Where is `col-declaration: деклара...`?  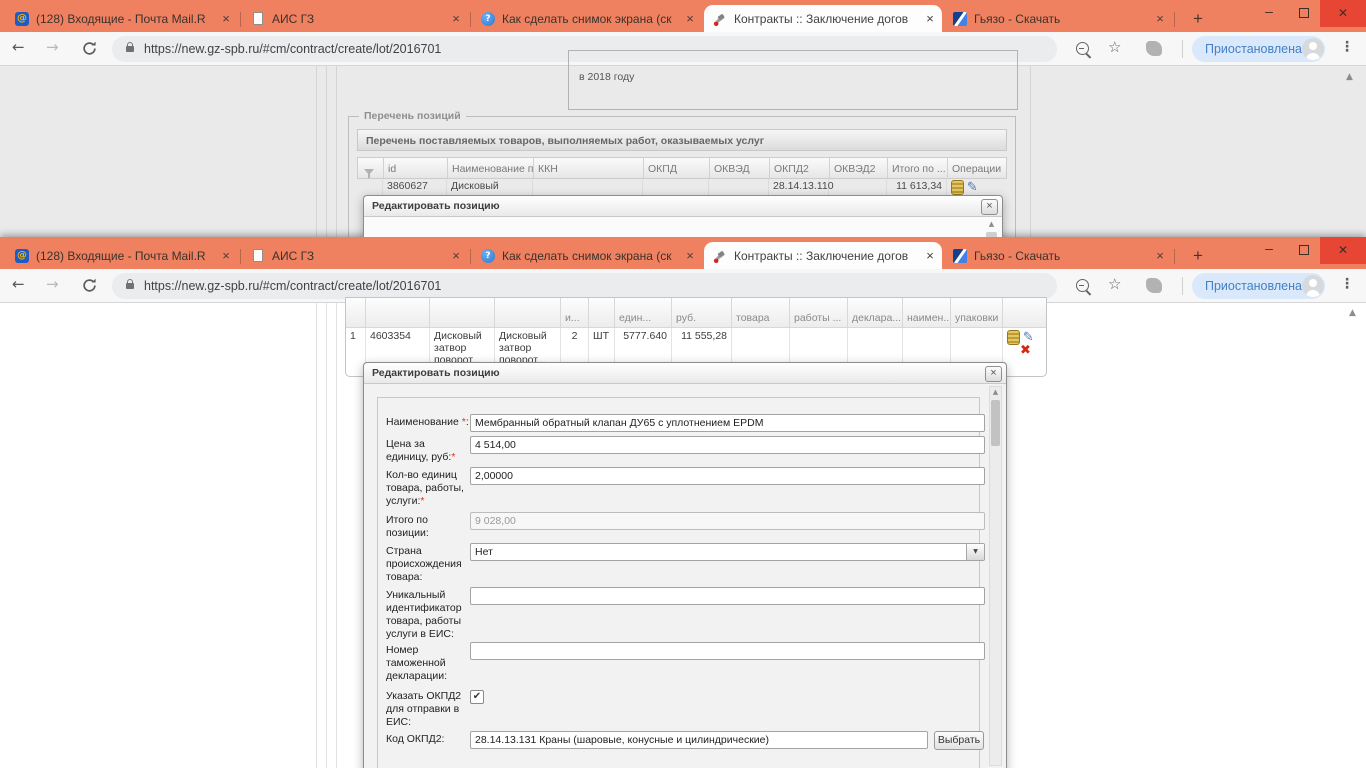 col-declaration: деклара... is located at coordinates (875, 313).